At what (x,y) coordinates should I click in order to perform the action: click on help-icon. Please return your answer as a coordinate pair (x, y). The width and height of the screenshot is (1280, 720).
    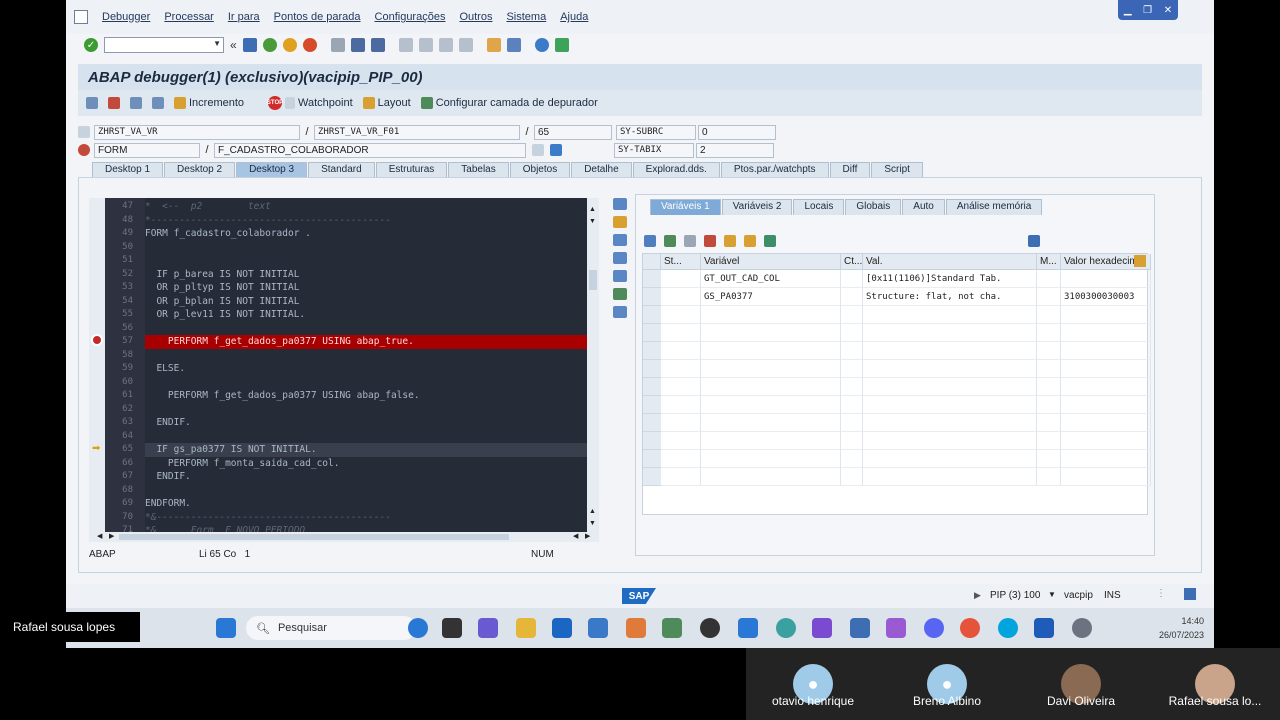
    Looking at the image, I should click on (541, 45).